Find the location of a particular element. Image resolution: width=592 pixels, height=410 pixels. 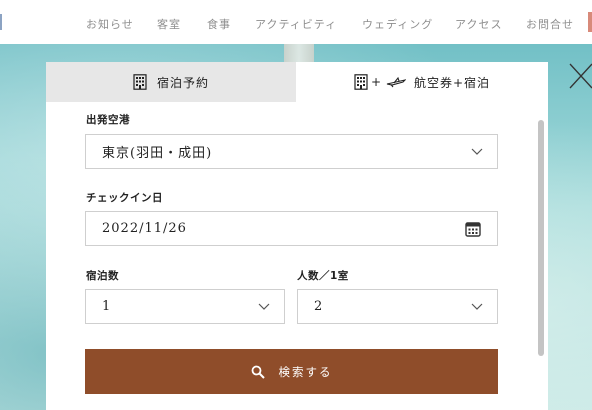

scrollbar is located at coordinates (541, 238).